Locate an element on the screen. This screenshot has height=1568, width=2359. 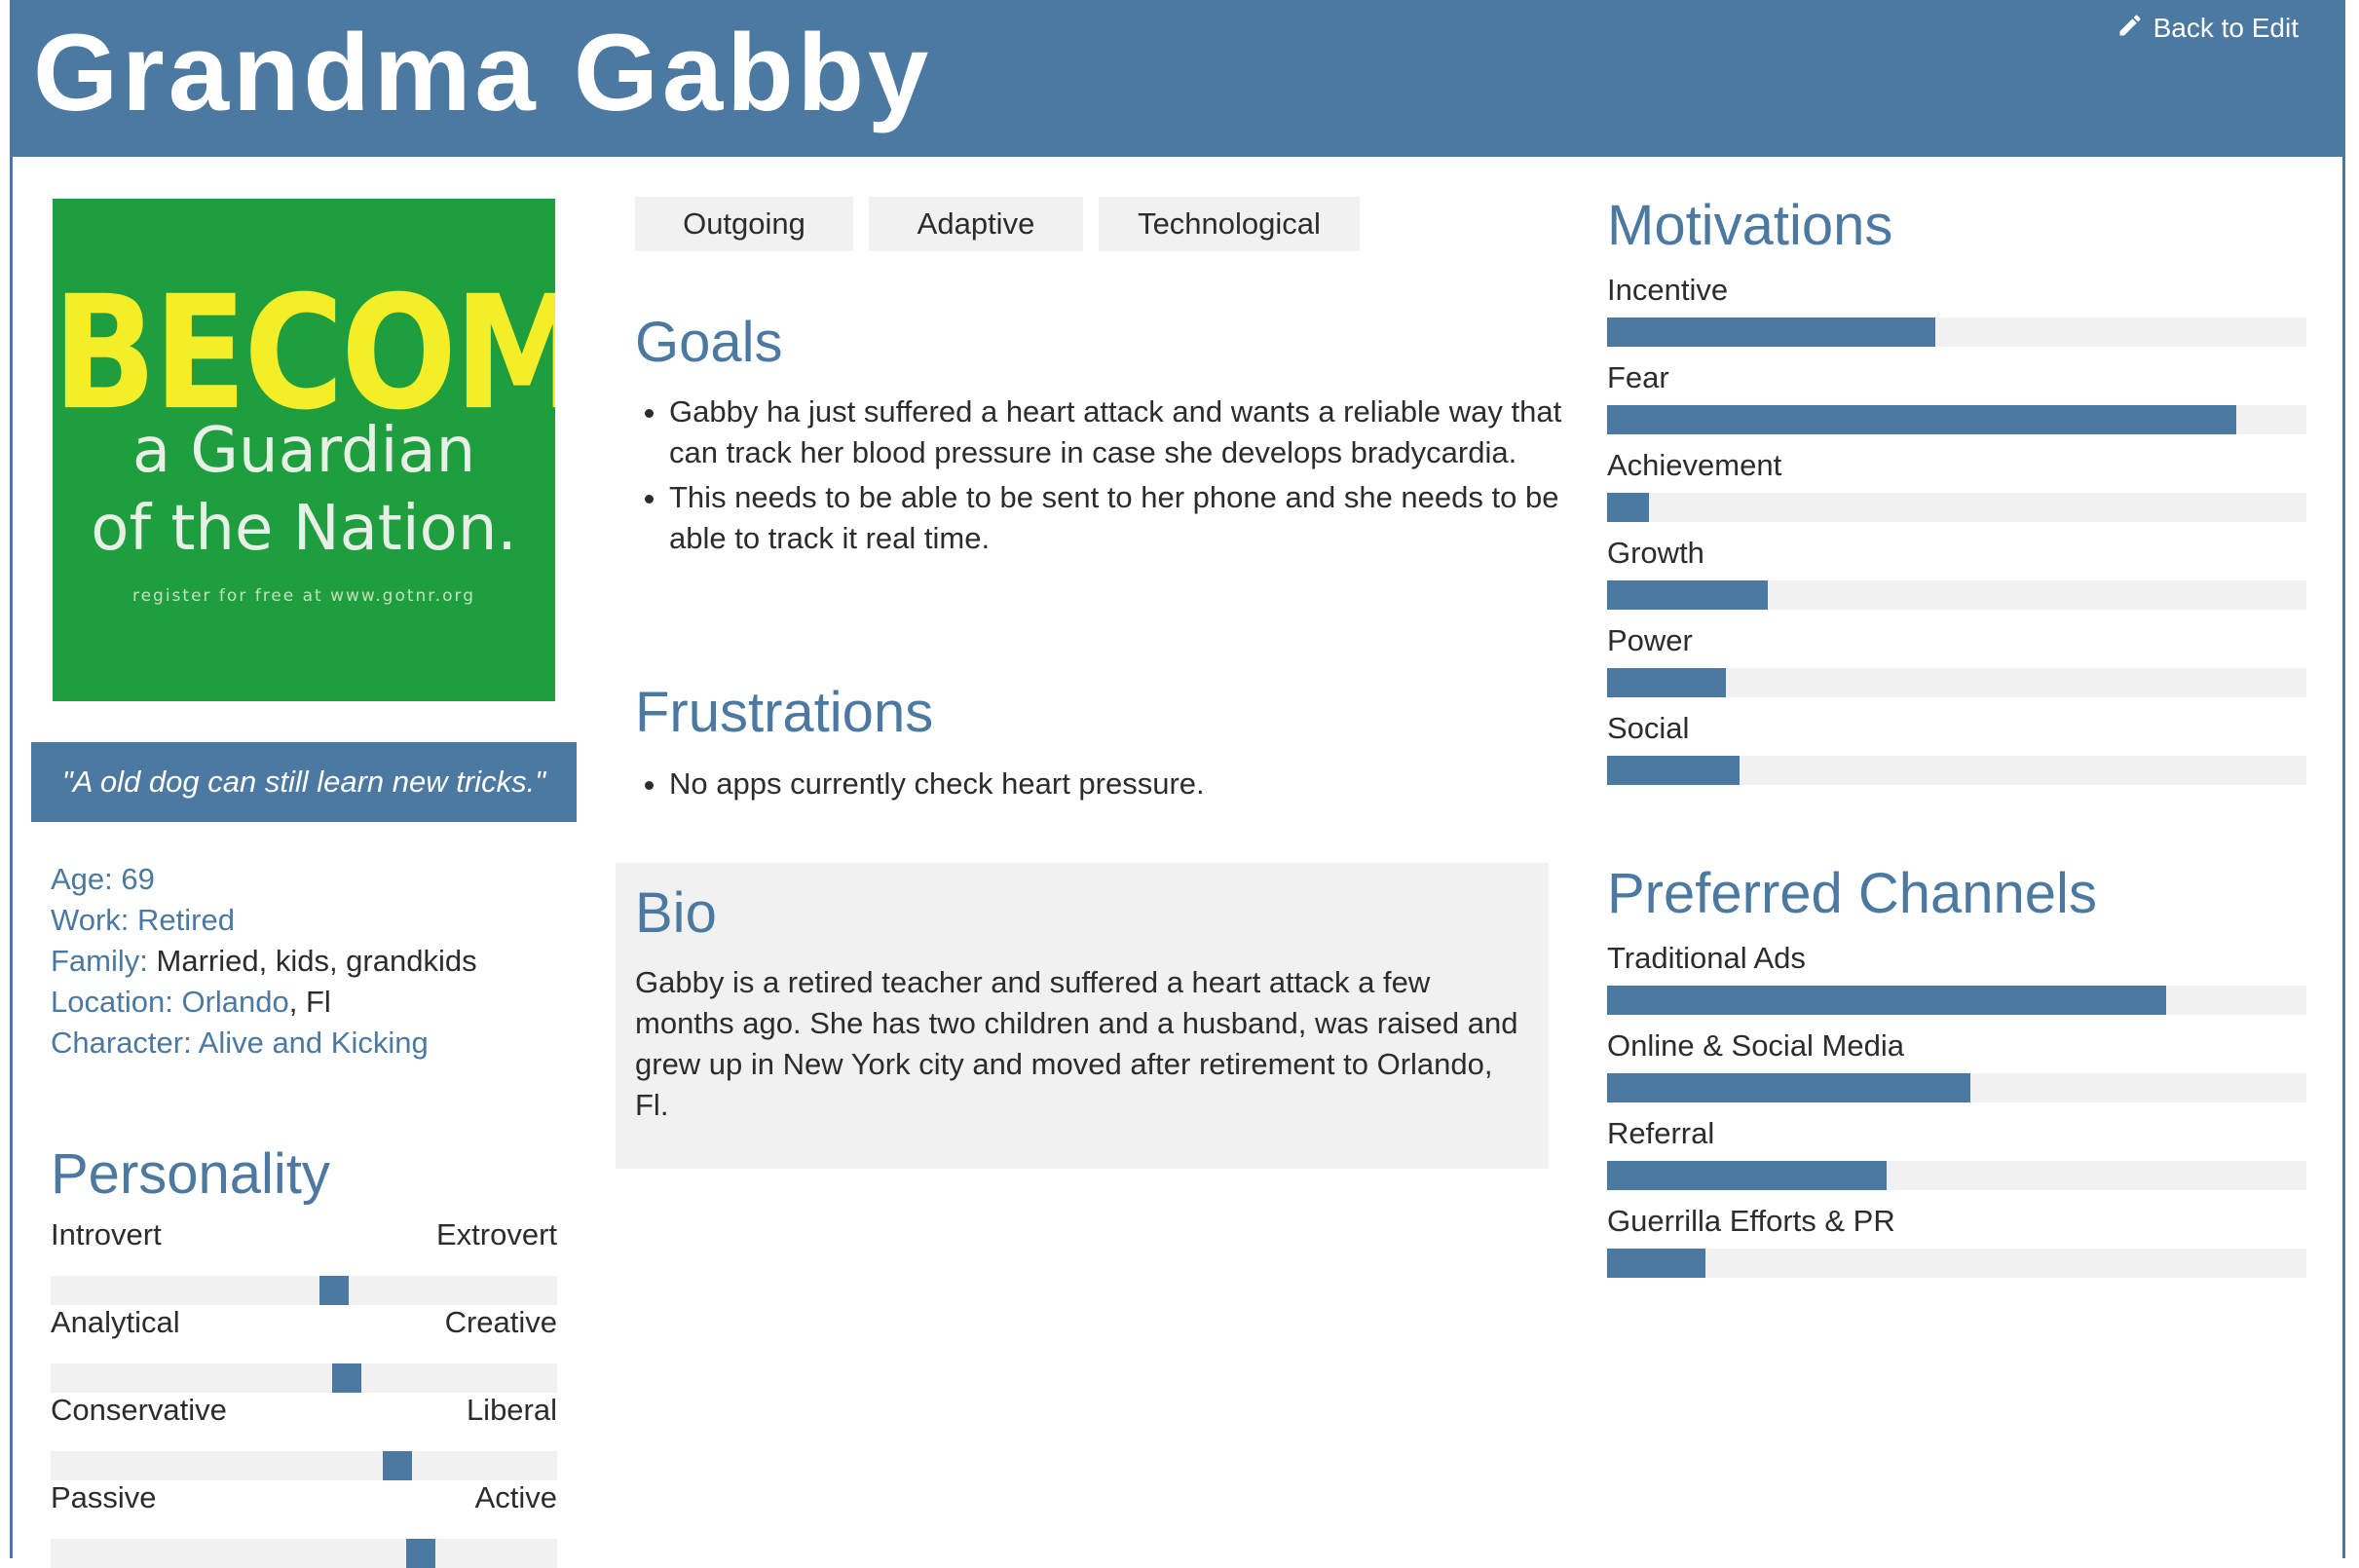
trait-left-label: Passive is located at coordinates (104, 1497).